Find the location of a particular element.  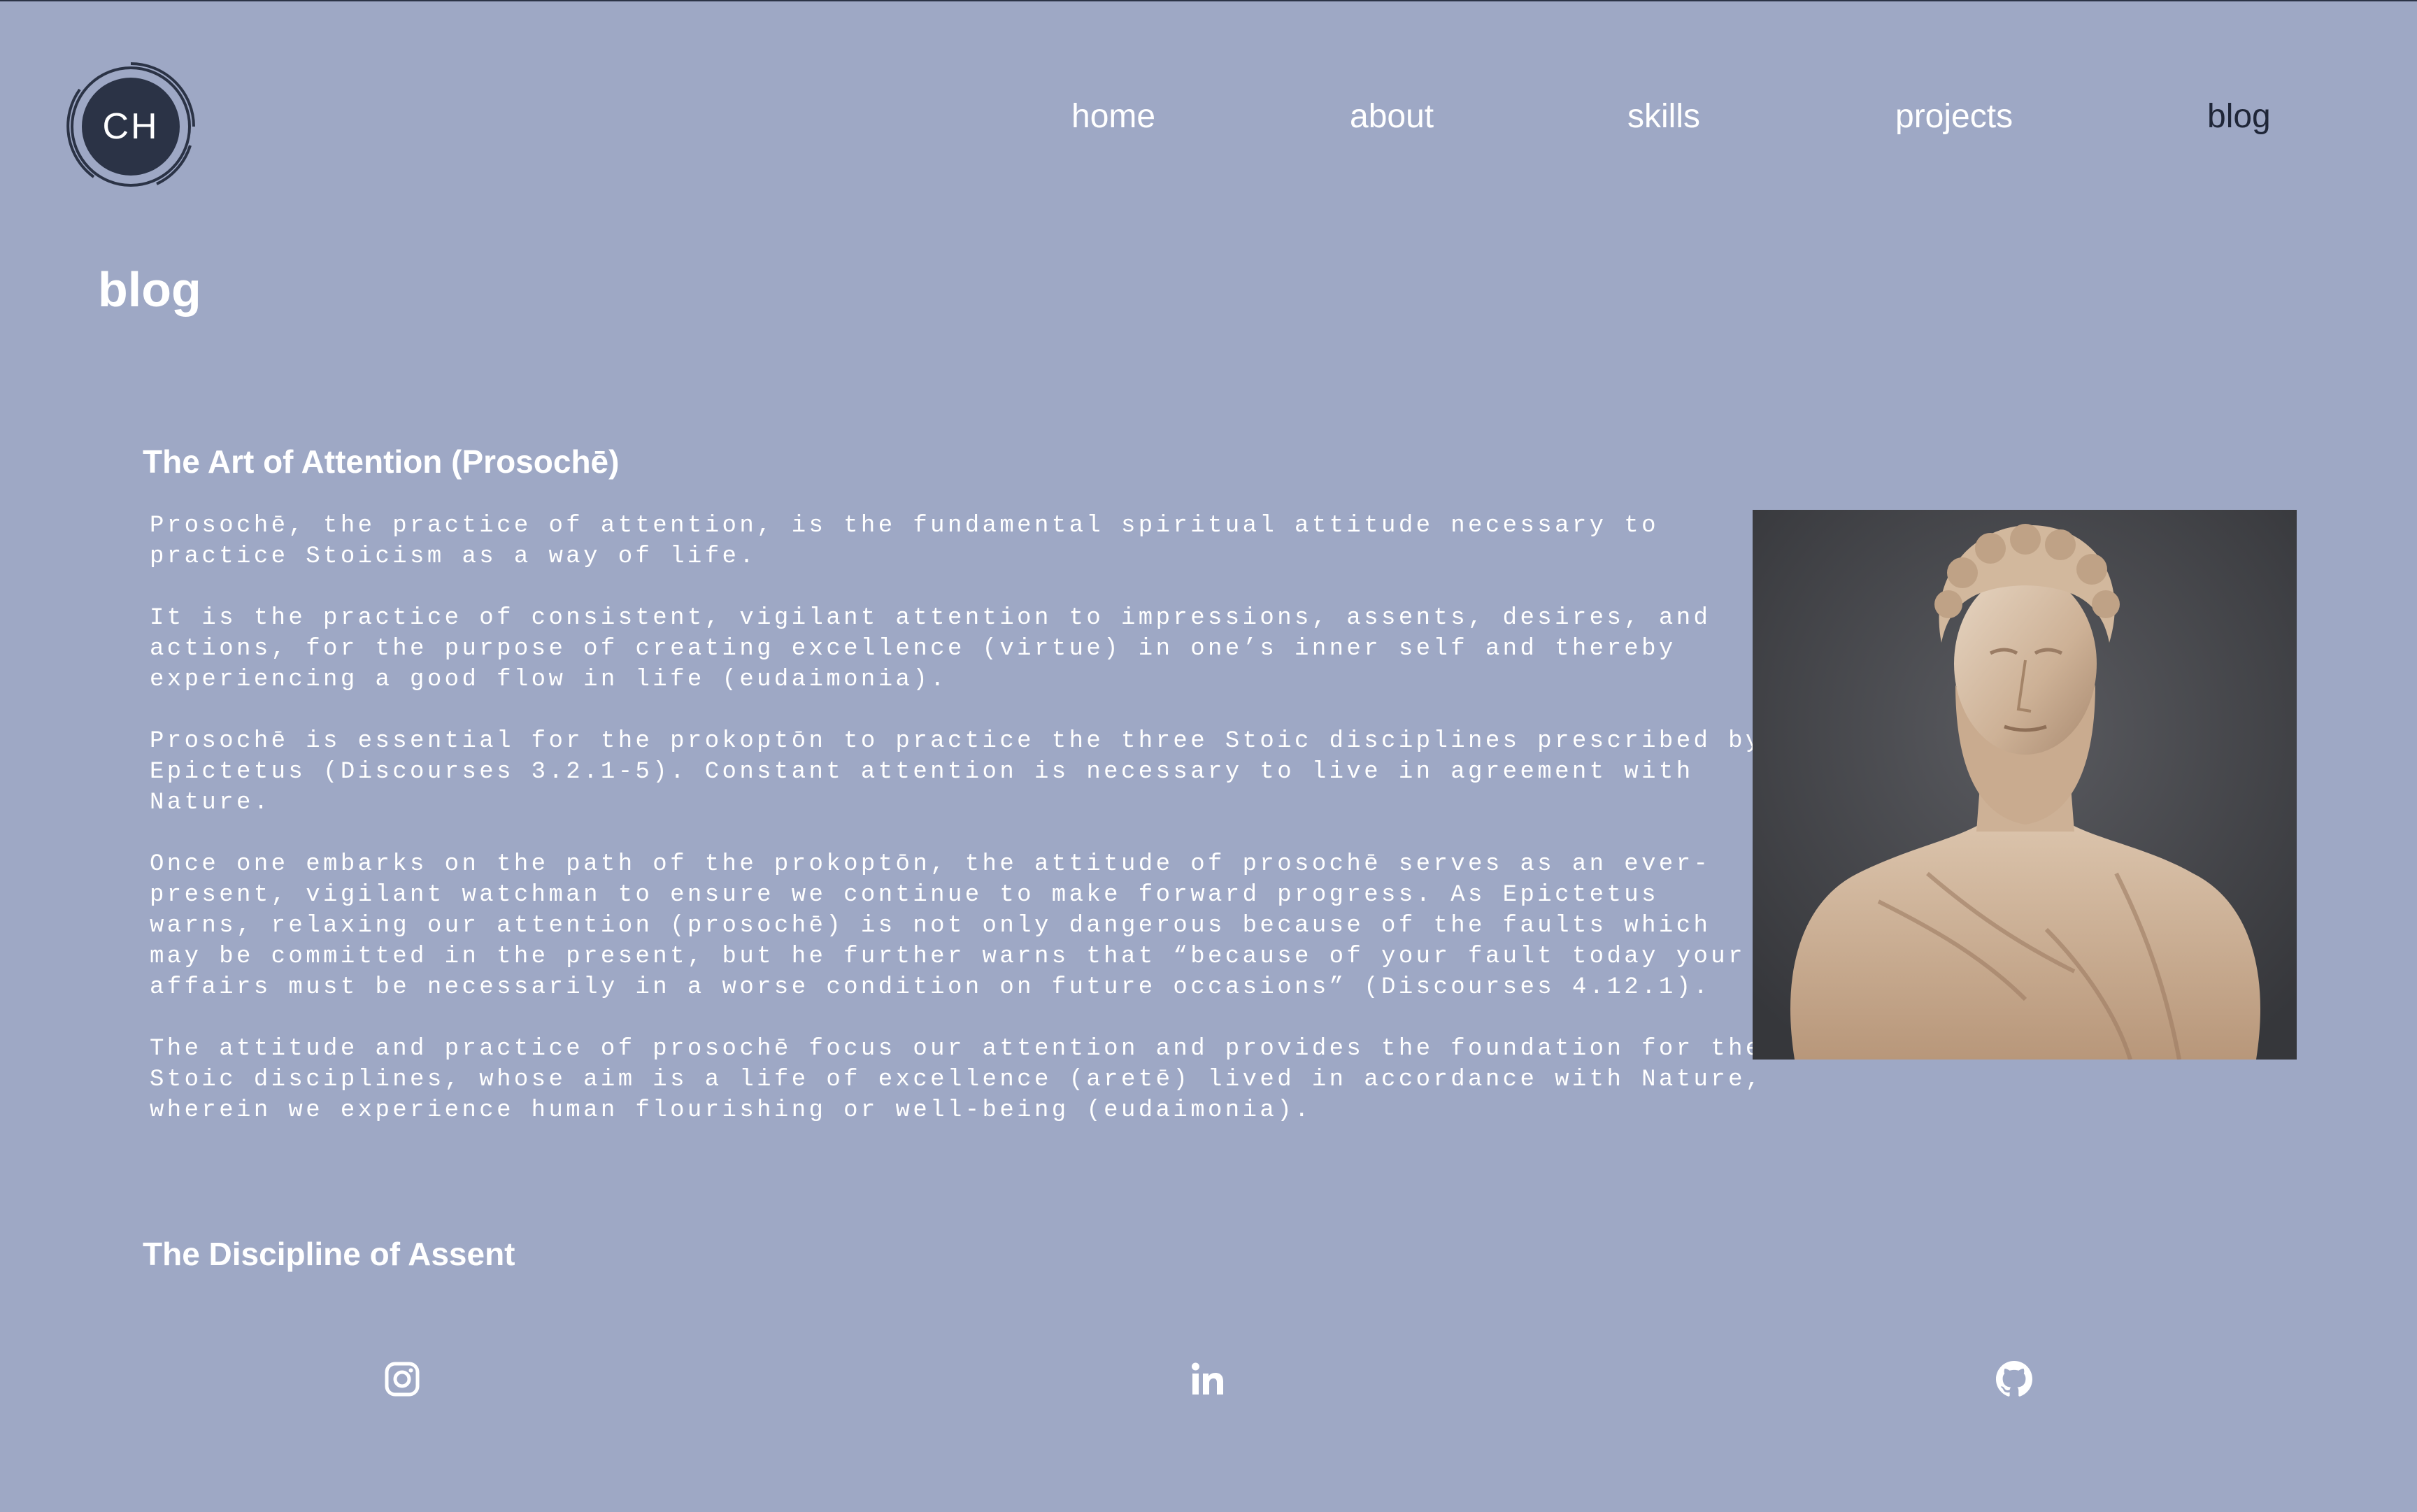

nav-item-home: home is located at coordinates (1113, 117).